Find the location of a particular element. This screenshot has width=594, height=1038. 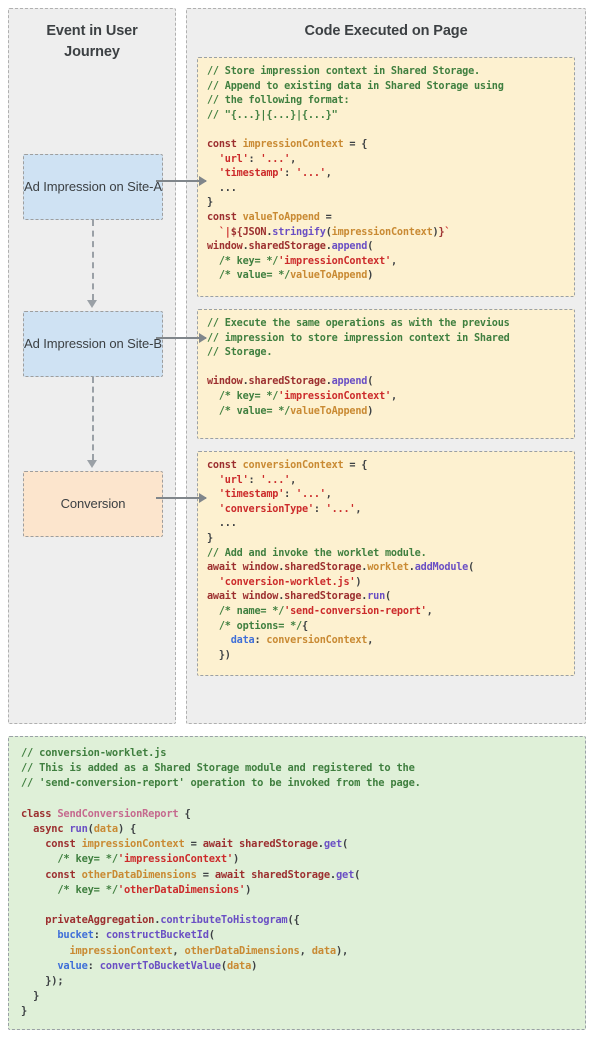

code-token: addModule is located at coordinates (441, 568).